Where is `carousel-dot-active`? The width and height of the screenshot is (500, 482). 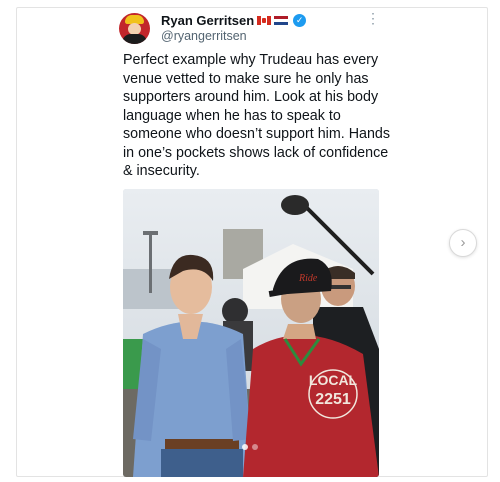
carousel-dot-active is located at coordinates (245, 447).